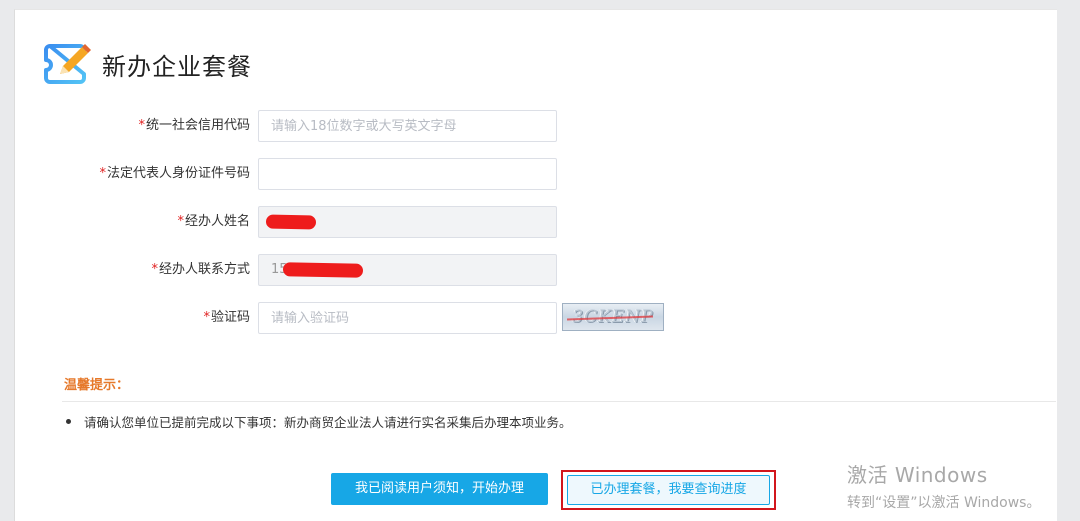 The height and width of the screenshot is (521, 1080). I want to click on agent-name-label: *经办人姓名, so click(213, 222).